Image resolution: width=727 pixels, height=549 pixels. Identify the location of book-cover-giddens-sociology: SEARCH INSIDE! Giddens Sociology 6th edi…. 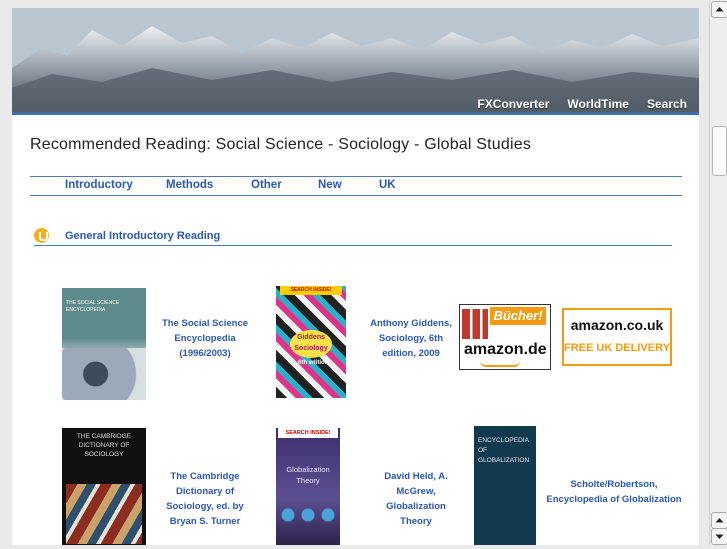
(311, 342).